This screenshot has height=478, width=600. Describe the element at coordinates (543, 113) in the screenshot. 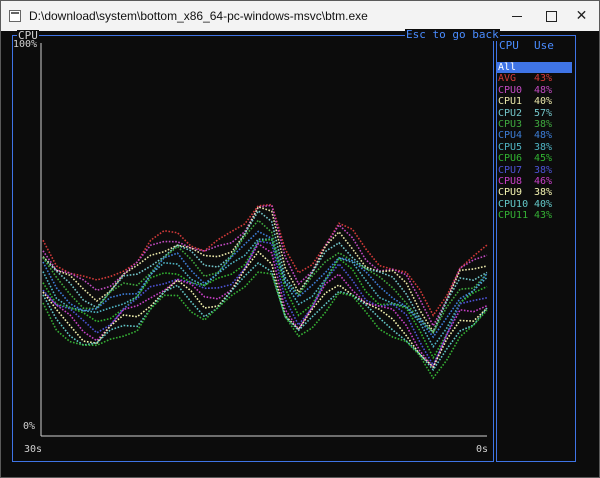

I see `cpu-row-use: 57%` at that location.